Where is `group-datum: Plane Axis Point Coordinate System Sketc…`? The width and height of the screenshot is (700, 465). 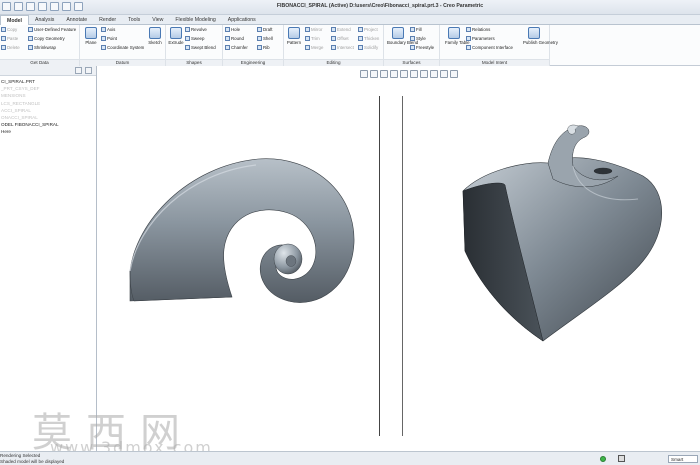
group-datum: Plane Axis Point Coordinate System Sketc… is located at coordinates (123, 45).